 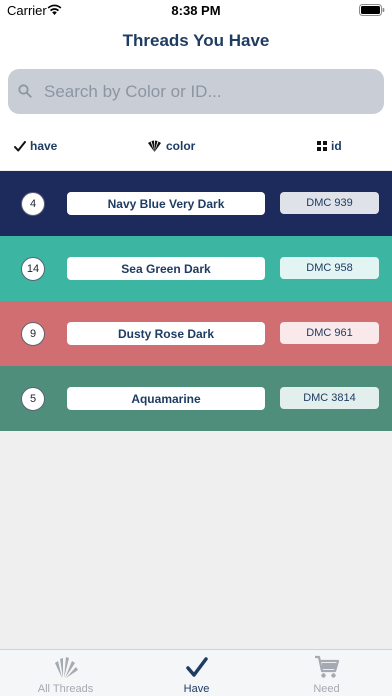 What do you see at coordinates (336, 146) in the screenshot?
I see `column-id-label: id` at bounding box center [336, 146].